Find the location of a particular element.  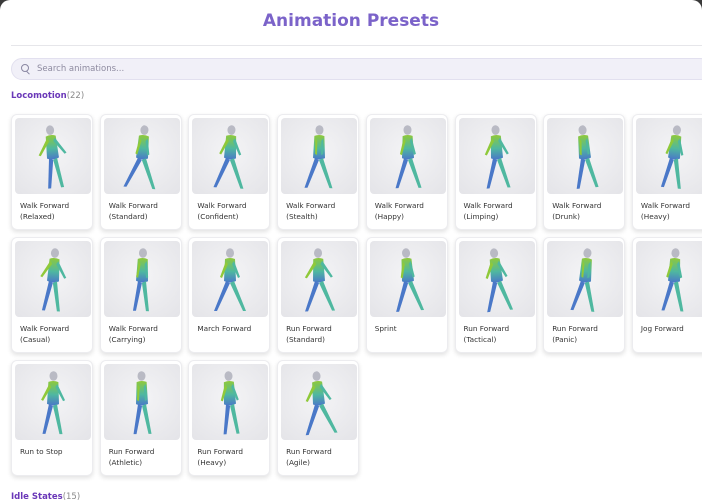

section-name: Idle States is located at coordinates (37, 497).